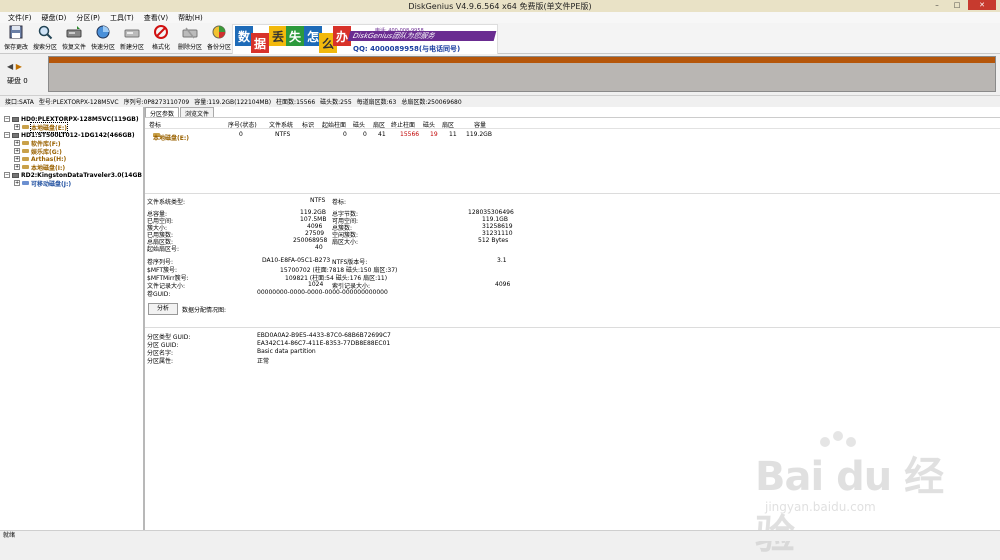  I want to click on tree-disk-hd0: − HD0:PLEXTORPX-128M5VC(119GB), so click(71, 119).